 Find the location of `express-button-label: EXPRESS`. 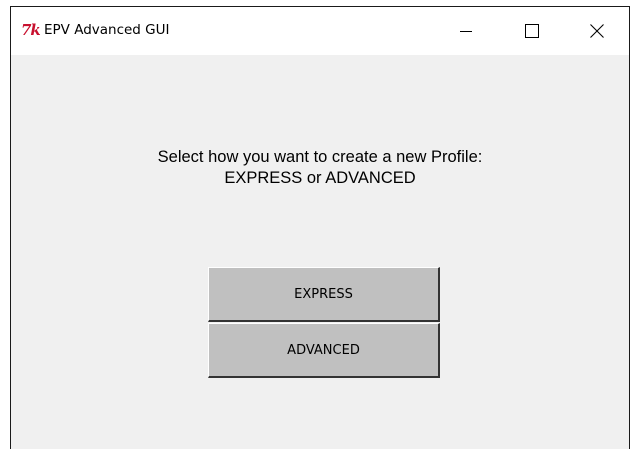

express-button-label: EXPRESS is located at coordinates (323, 294).